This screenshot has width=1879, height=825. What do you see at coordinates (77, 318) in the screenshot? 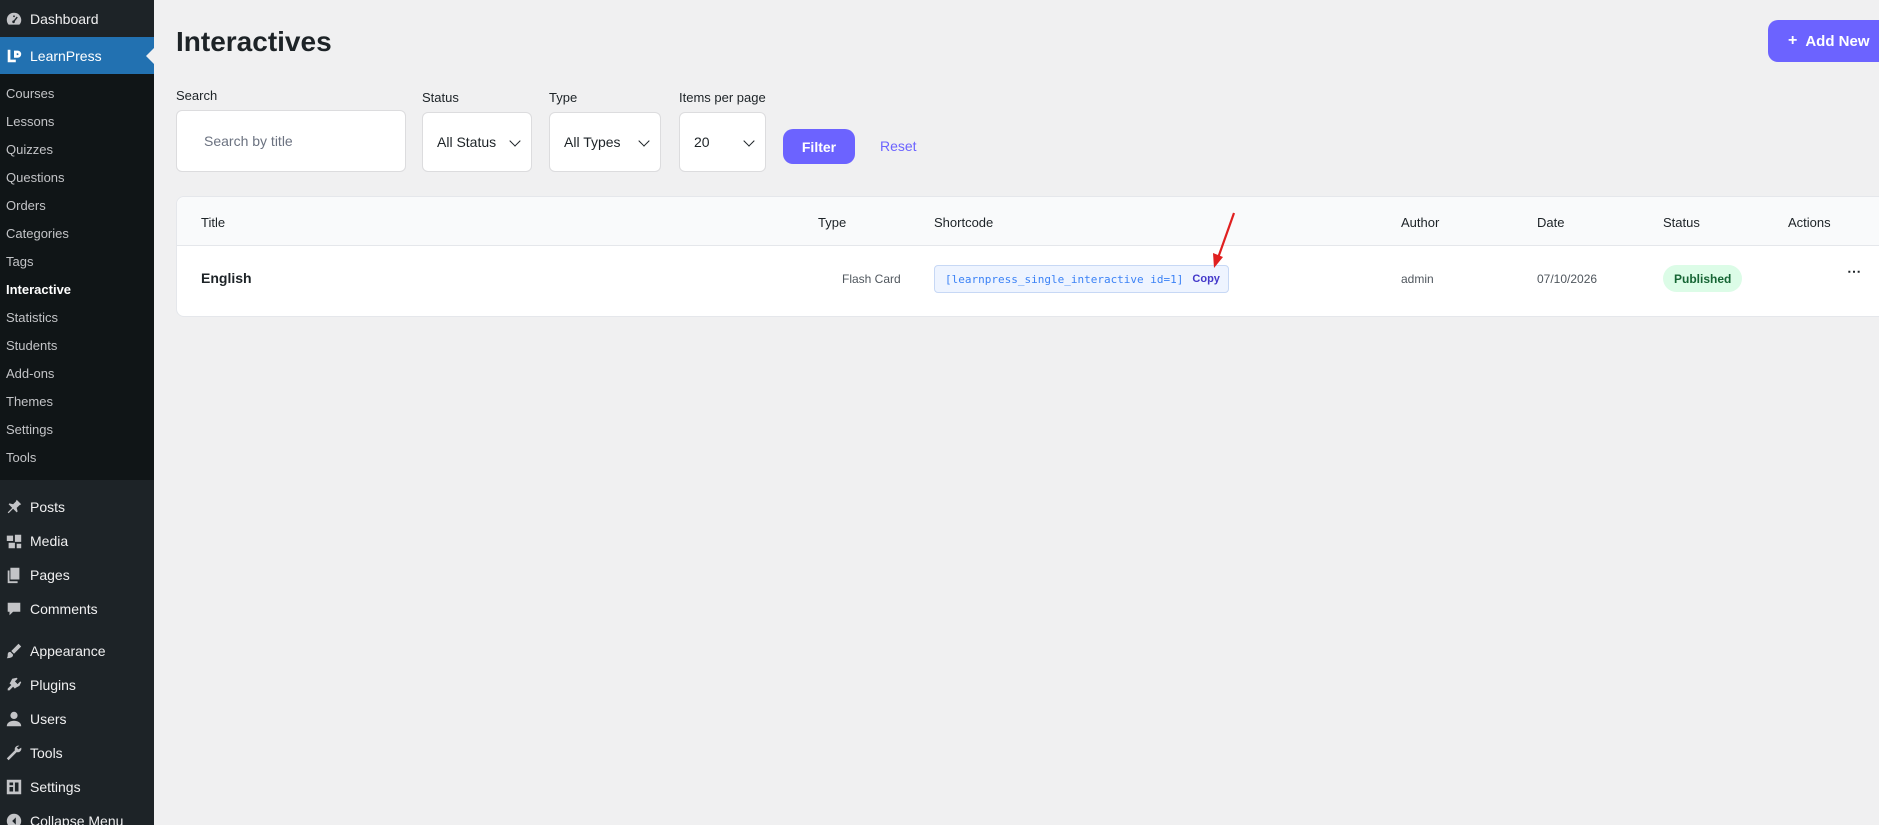
I see `submenu-statistics: Statistics` at bounding box center [77, 318].